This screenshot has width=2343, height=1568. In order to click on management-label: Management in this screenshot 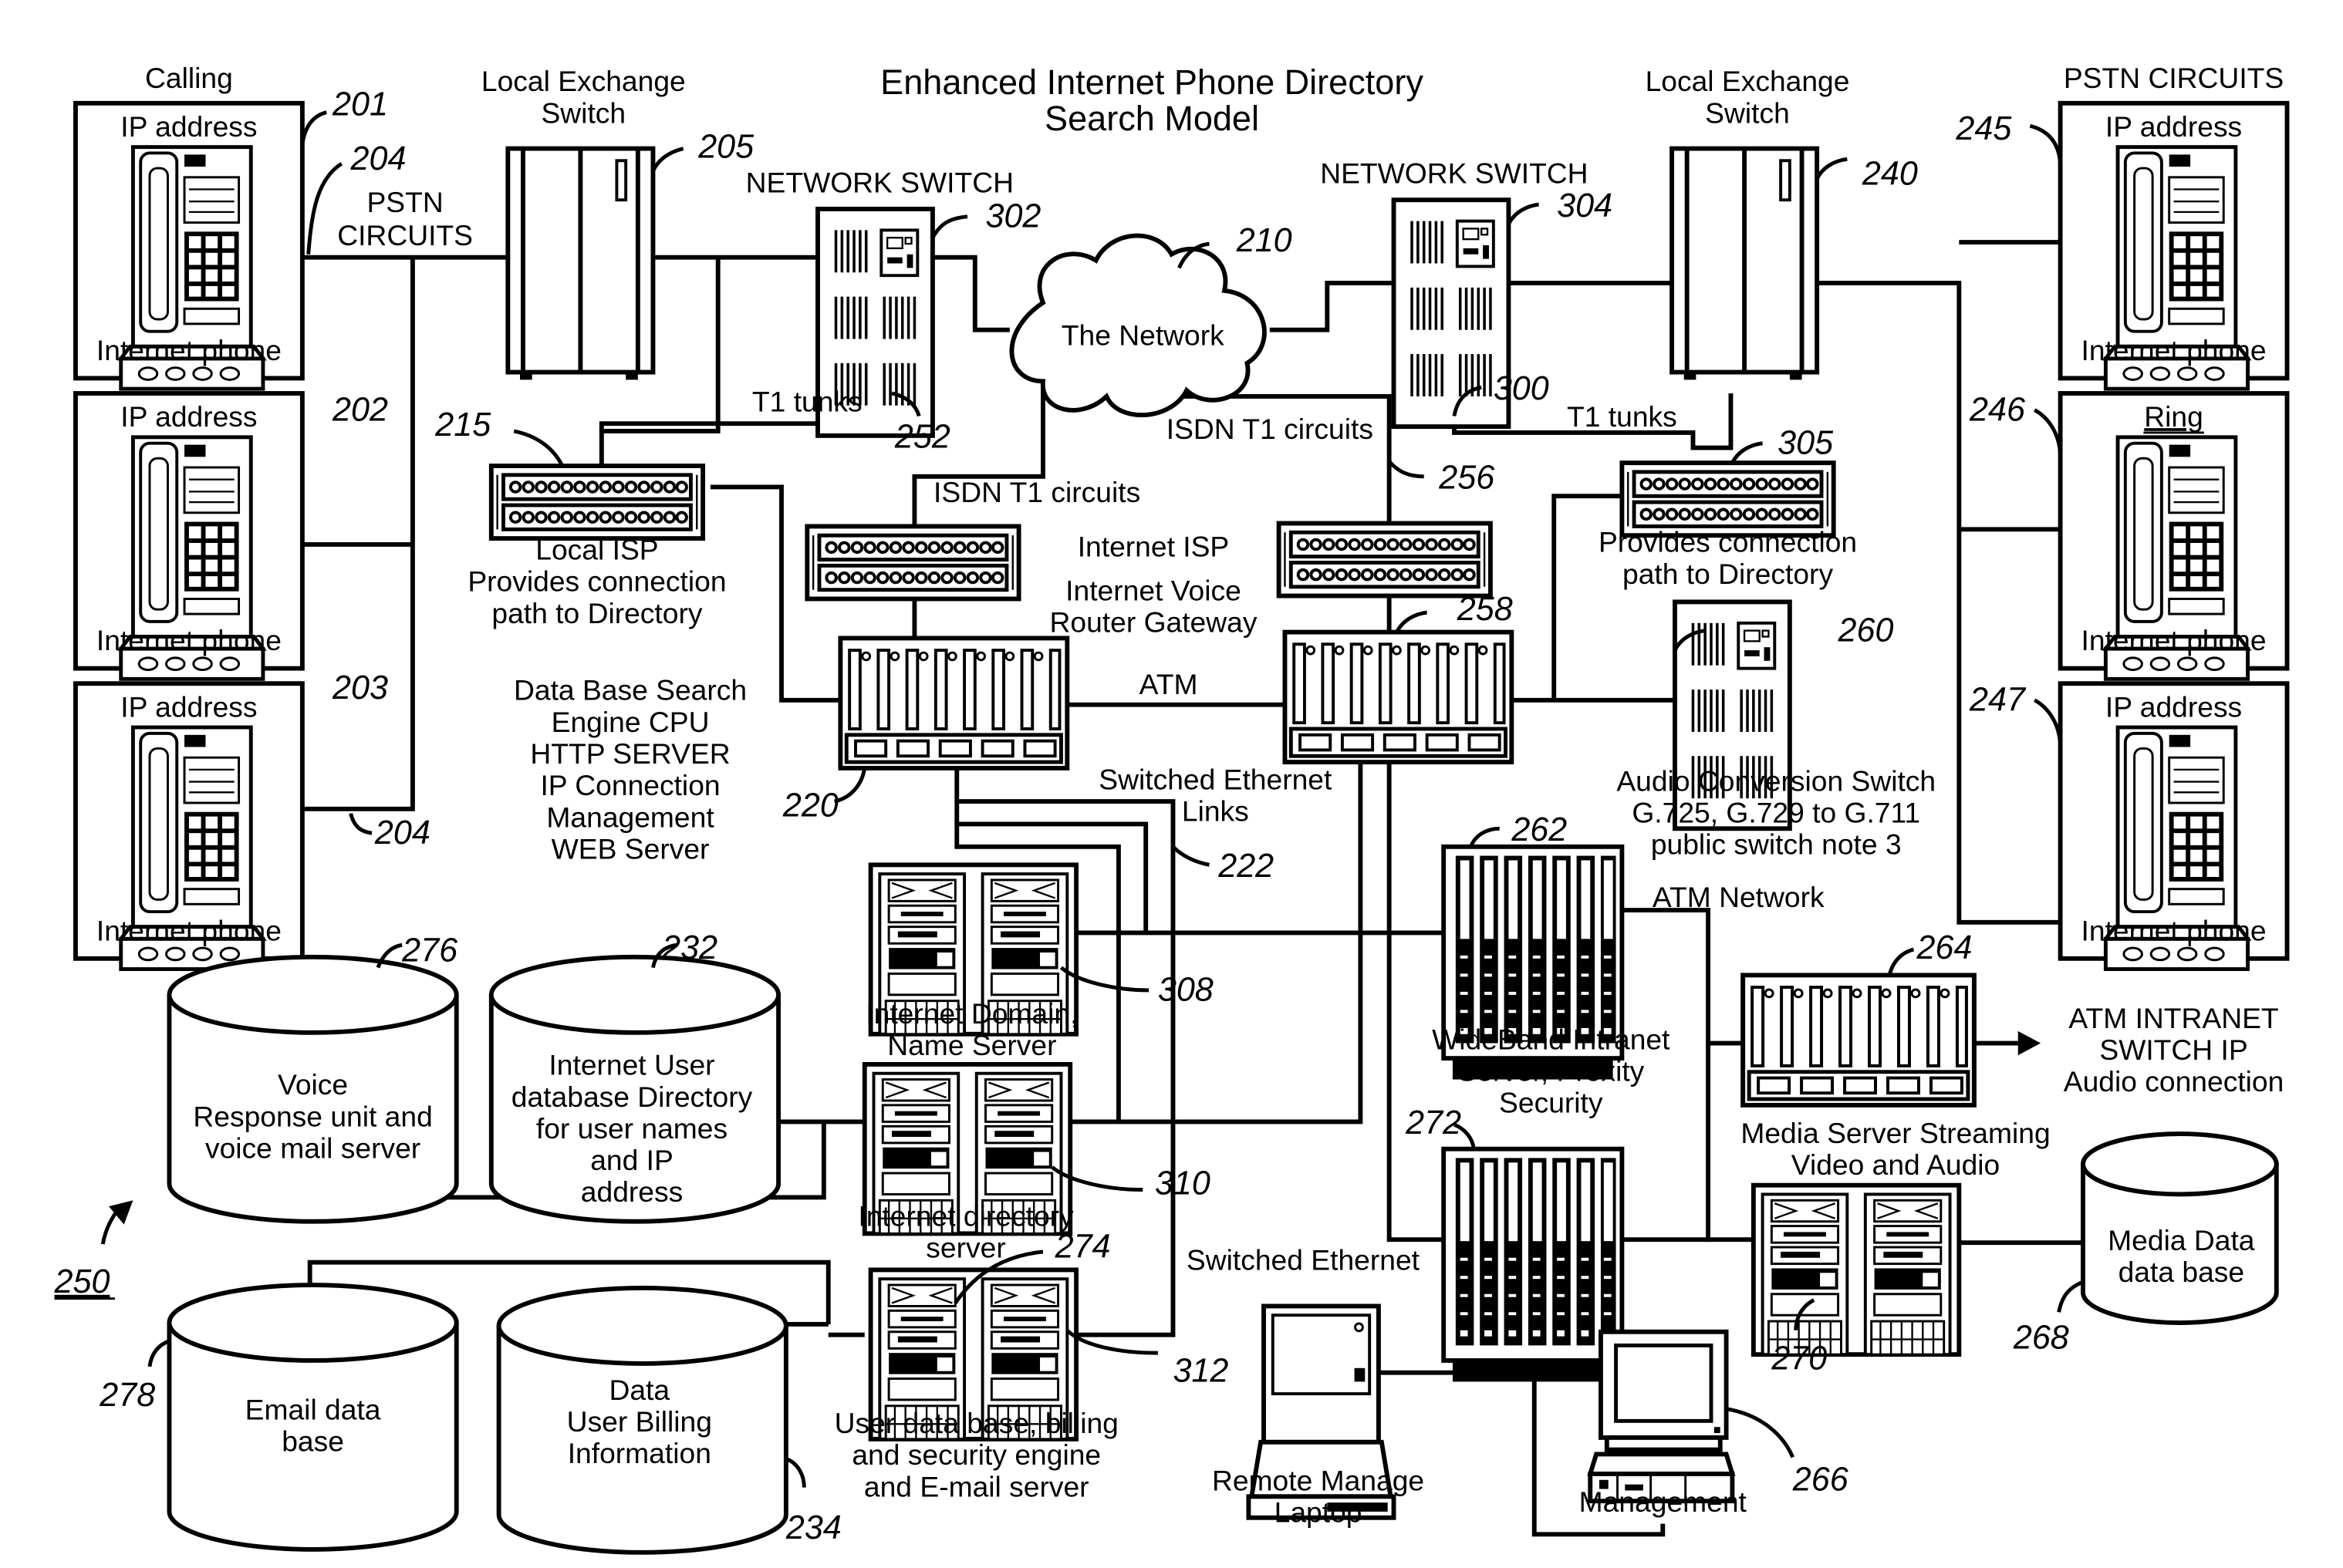, I will do `click(1663, 1502)`.